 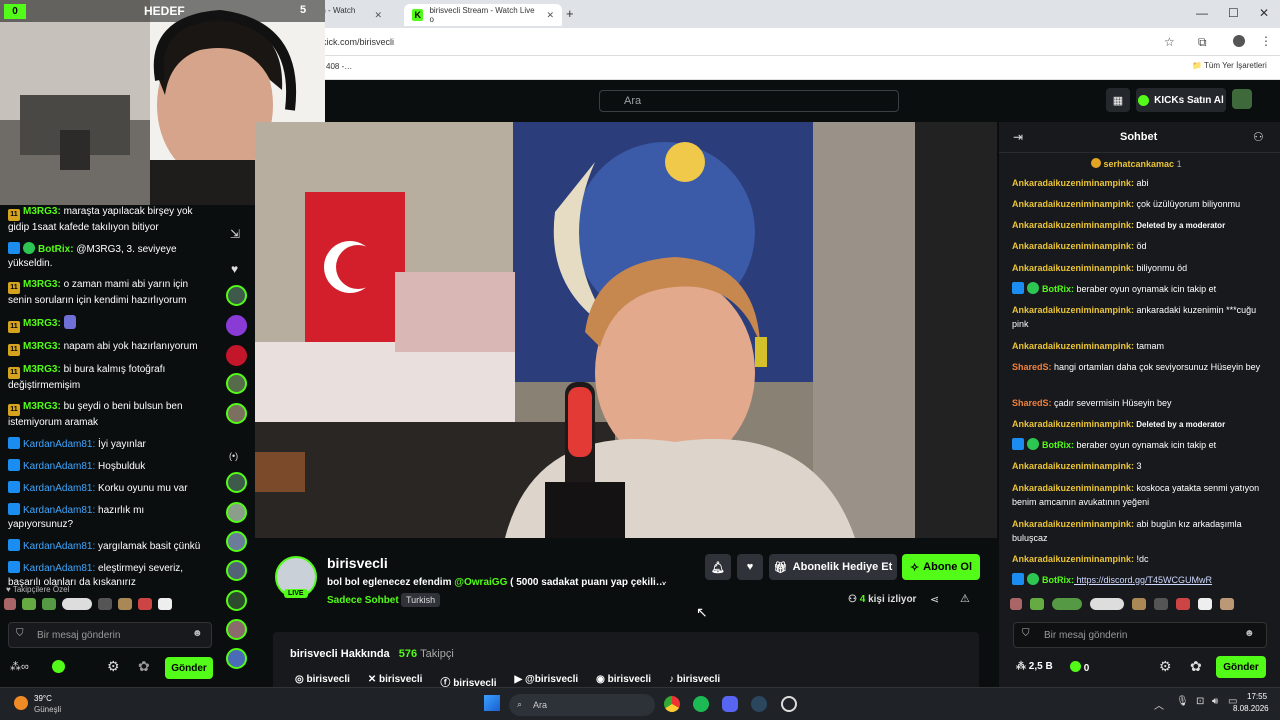 What do you see at coordinates (1233, 13) in the screenshot?
I see `maximize-icon: ☐` at bounding box center [1233, 13].